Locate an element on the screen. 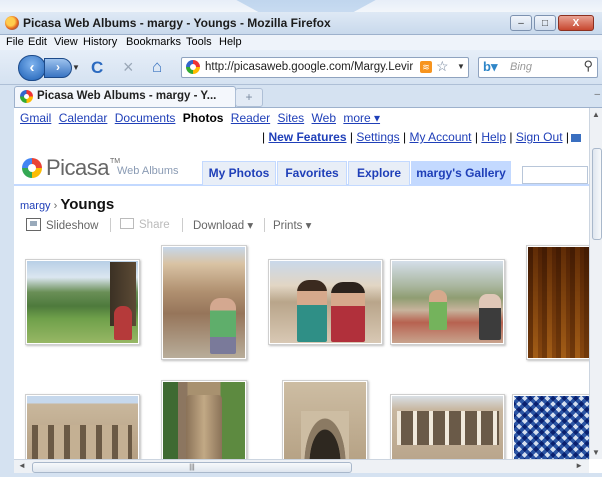  minimize-button: – is located at coordinates (521, 23).